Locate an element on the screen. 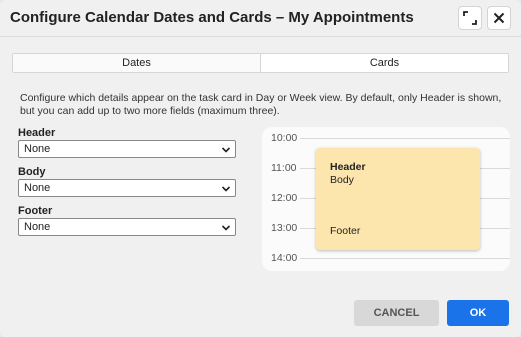  maximize-icon is located at coordinates (470, 18).